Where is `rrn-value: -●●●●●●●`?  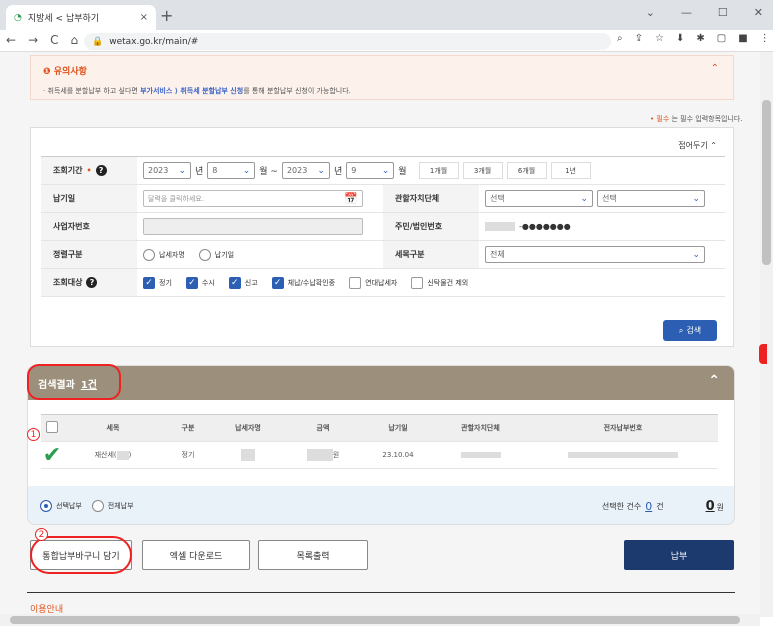
rrn-value: -●●●●●●● is located at coordinates (545, 226).